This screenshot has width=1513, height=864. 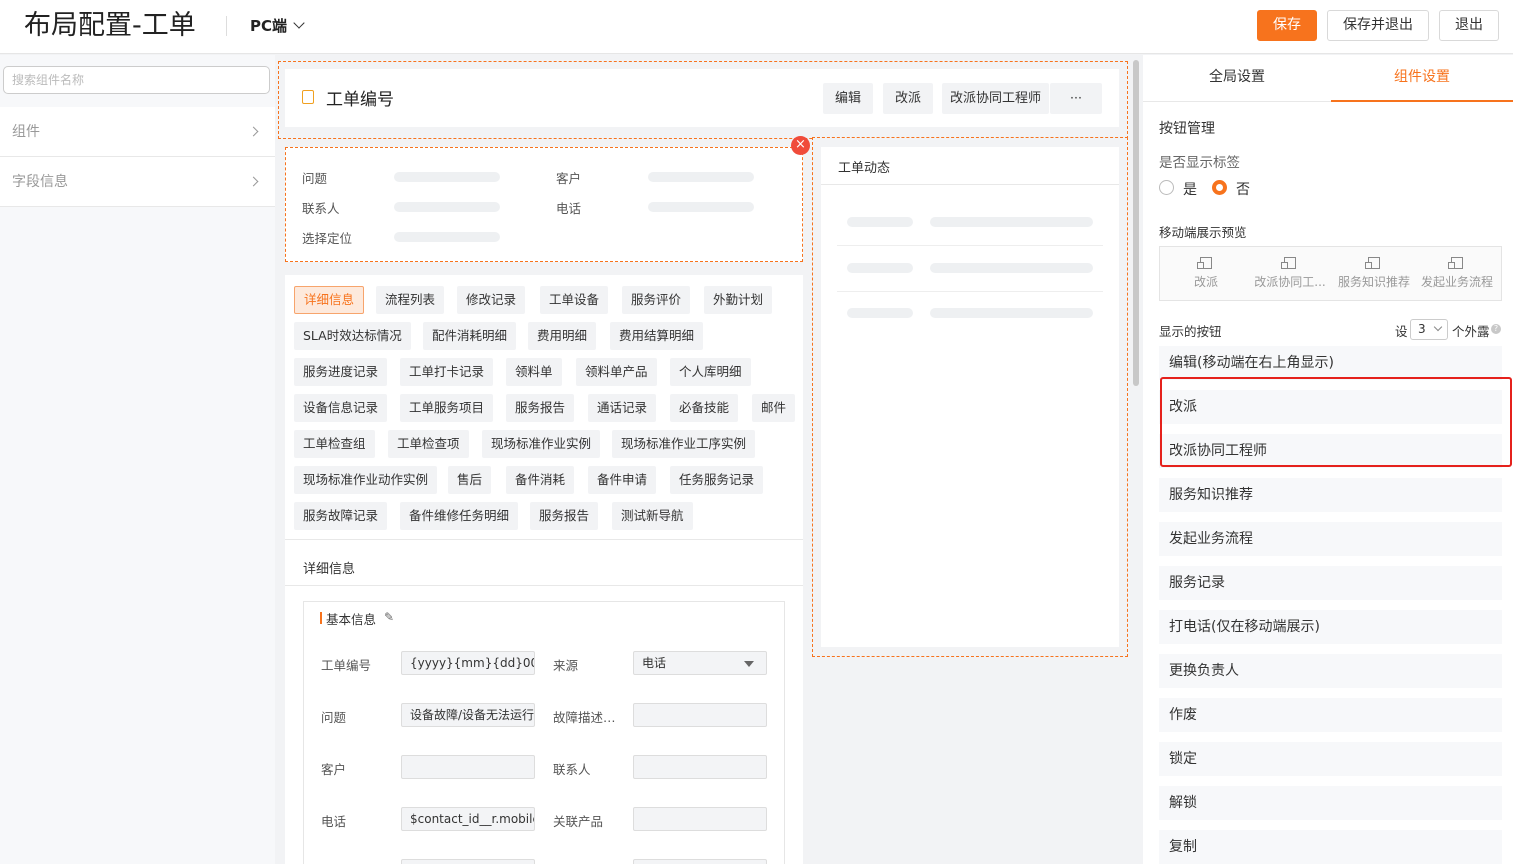 I want to click on pencil-icon: ✎, so click(x=389, y=617).